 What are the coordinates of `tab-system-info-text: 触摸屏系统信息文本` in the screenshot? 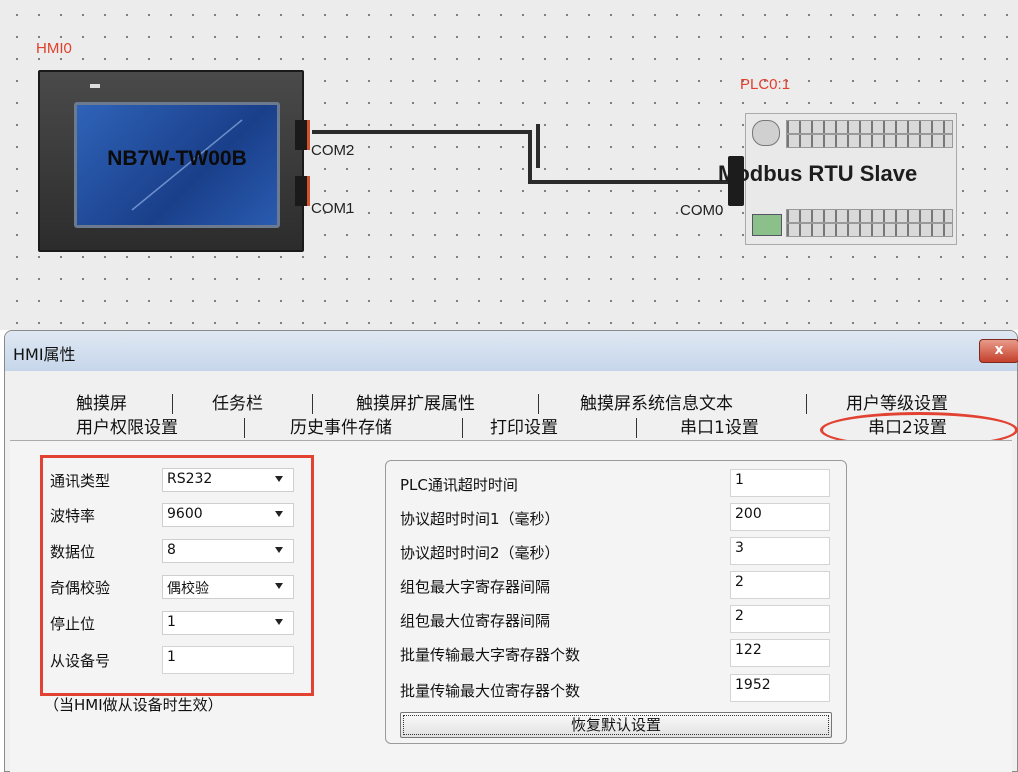 It's located at (656, 404).